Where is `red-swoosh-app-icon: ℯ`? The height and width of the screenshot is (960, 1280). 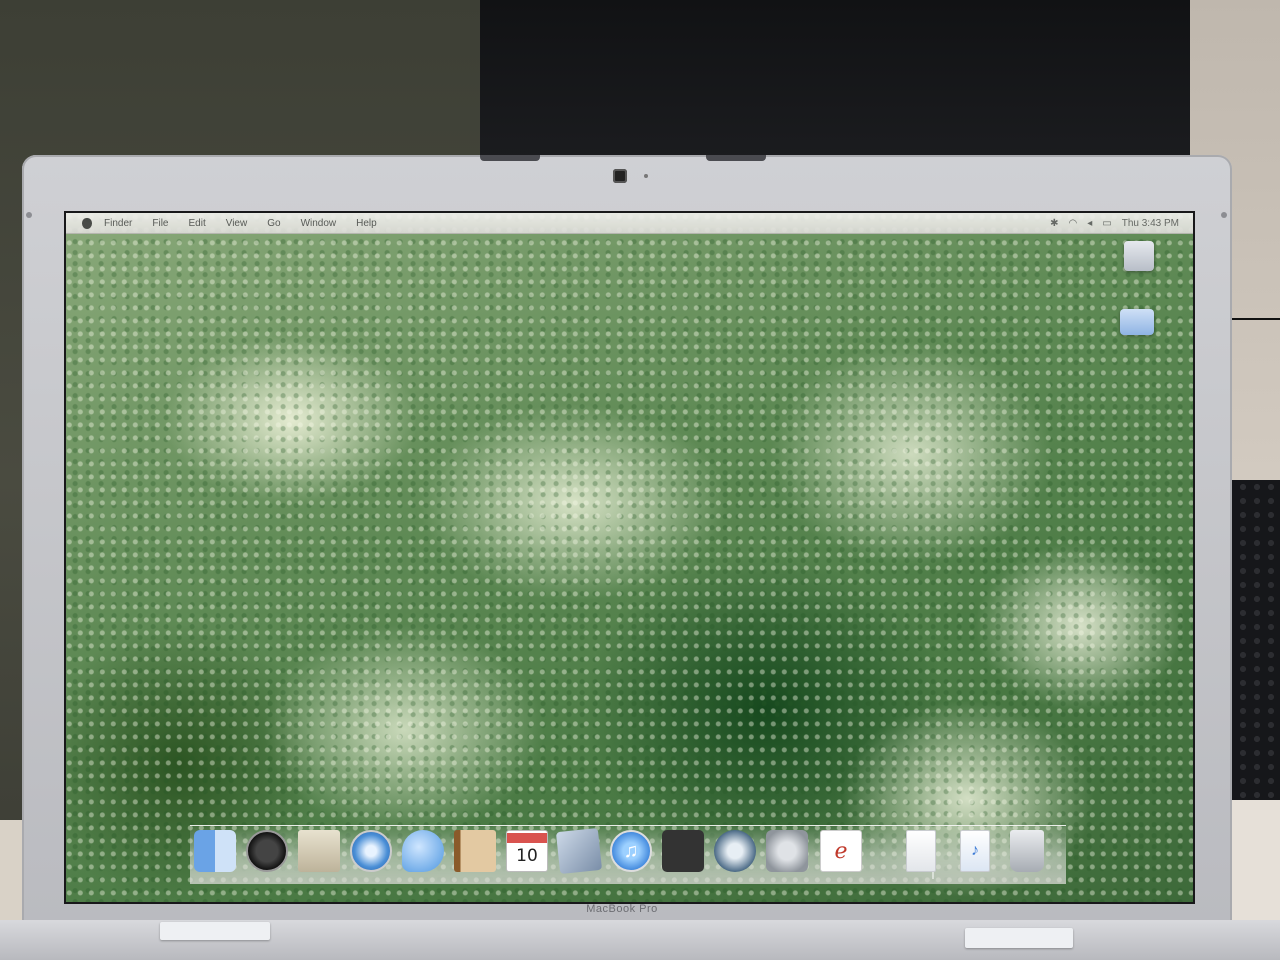 red-swoosh-app-icon: ℯ is located at coordinates (841, 851).